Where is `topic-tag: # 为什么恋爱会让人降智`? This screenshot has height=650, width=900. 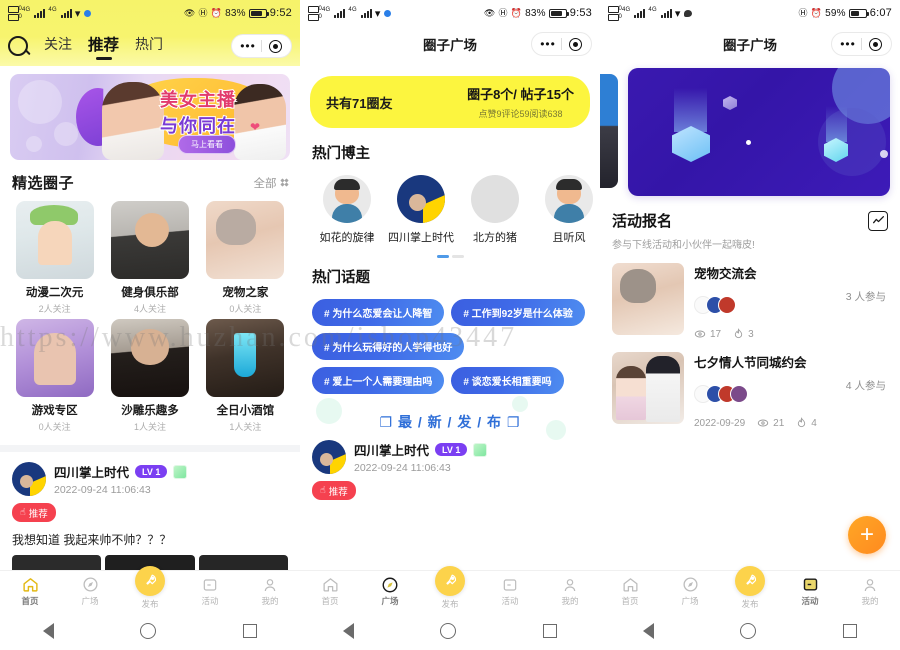
topic-tag: # 为什么恋爱会让人降智 is located at coordinates (378, 312).